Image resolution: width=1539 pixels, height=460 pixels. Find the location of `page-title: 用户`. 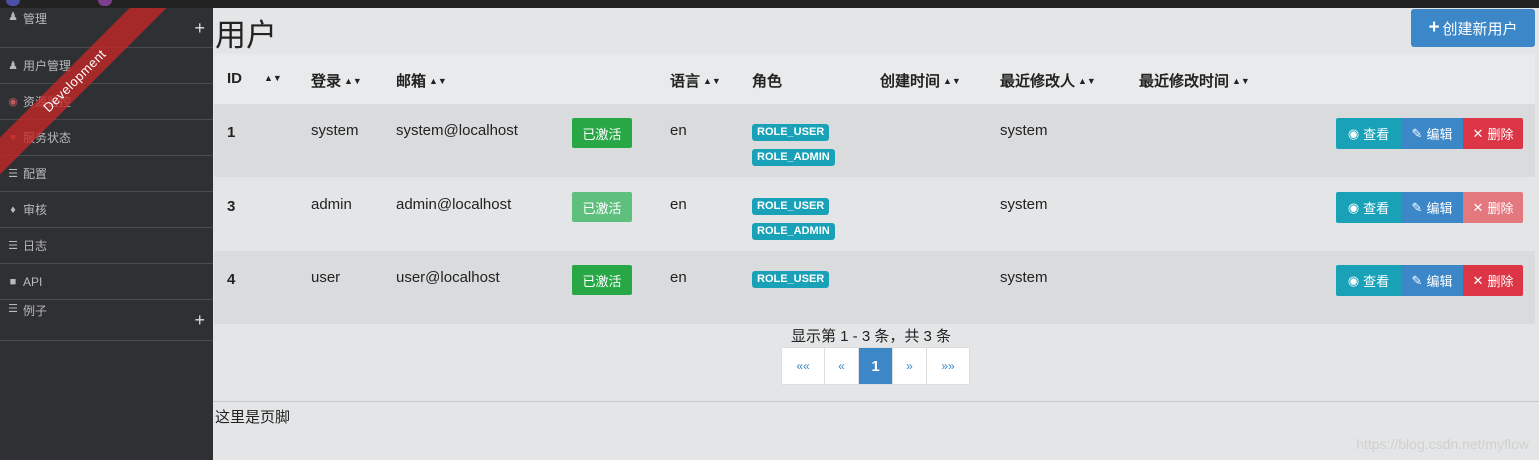

page-title: 用户 is located at coordinates (246, 35).